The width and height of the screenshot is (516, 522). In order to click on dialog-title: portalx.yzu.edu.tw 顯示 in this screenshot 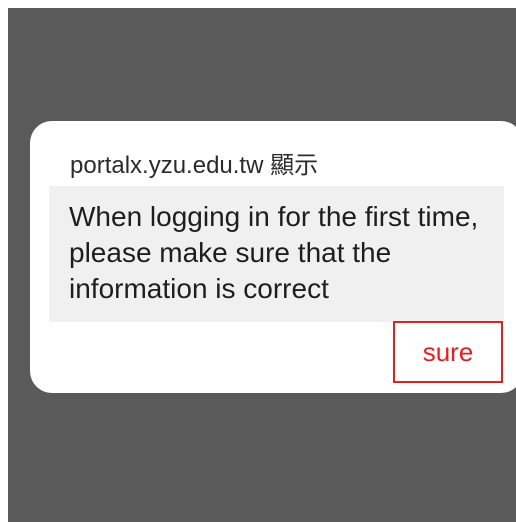, I will do `click(194, 165)`.